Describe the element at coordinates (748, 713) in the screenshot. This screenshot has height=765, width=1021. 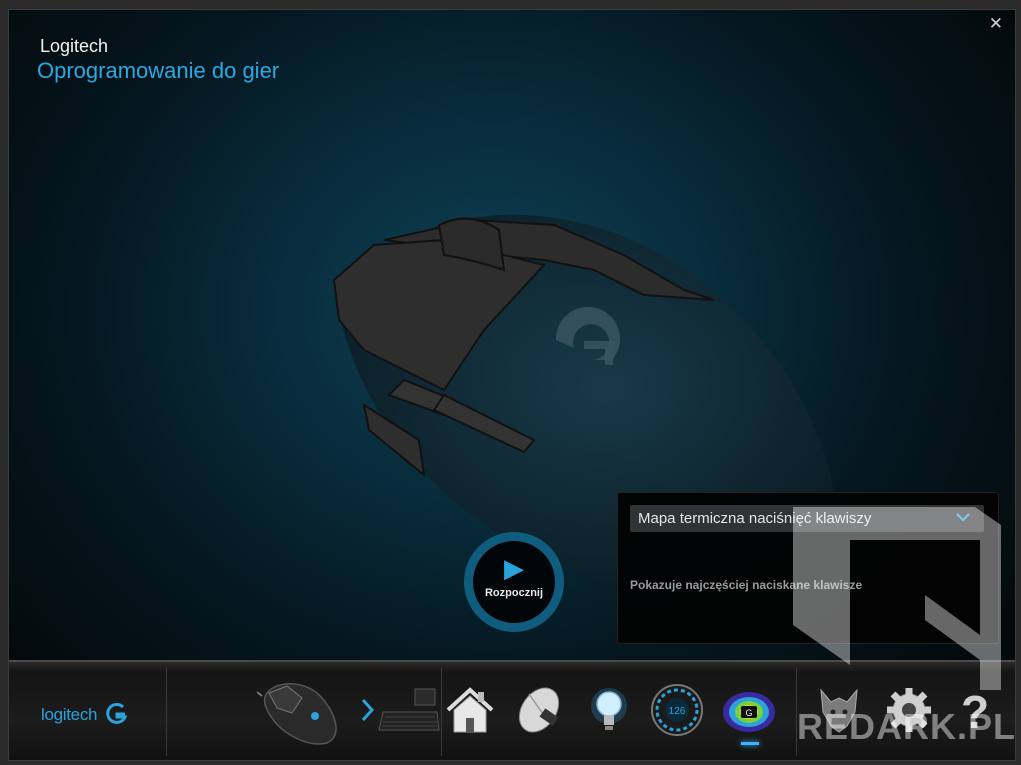
I see `svg-text: G` at that location.